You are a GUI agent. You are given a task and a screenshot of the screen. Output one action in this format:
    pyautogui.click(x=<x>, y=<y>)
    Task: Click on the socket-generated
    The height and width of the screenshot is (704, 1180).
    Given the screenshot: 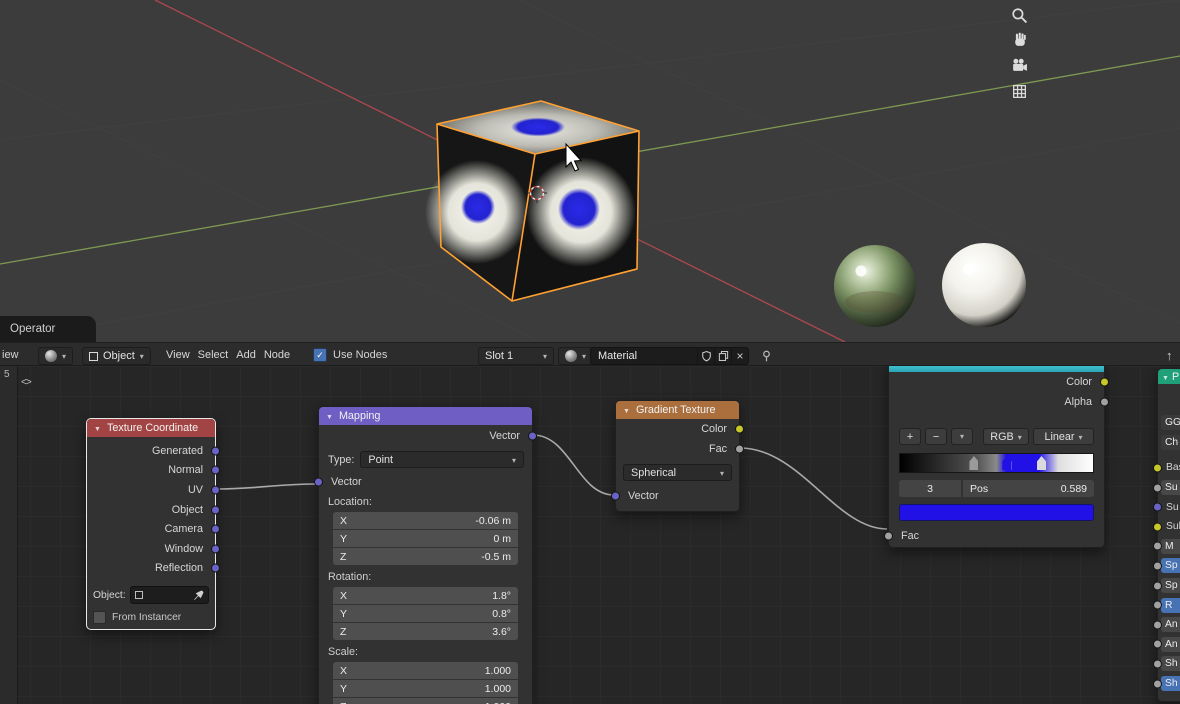 What is the action you would take?
    pyautogui.click(x=215, y=451)
    